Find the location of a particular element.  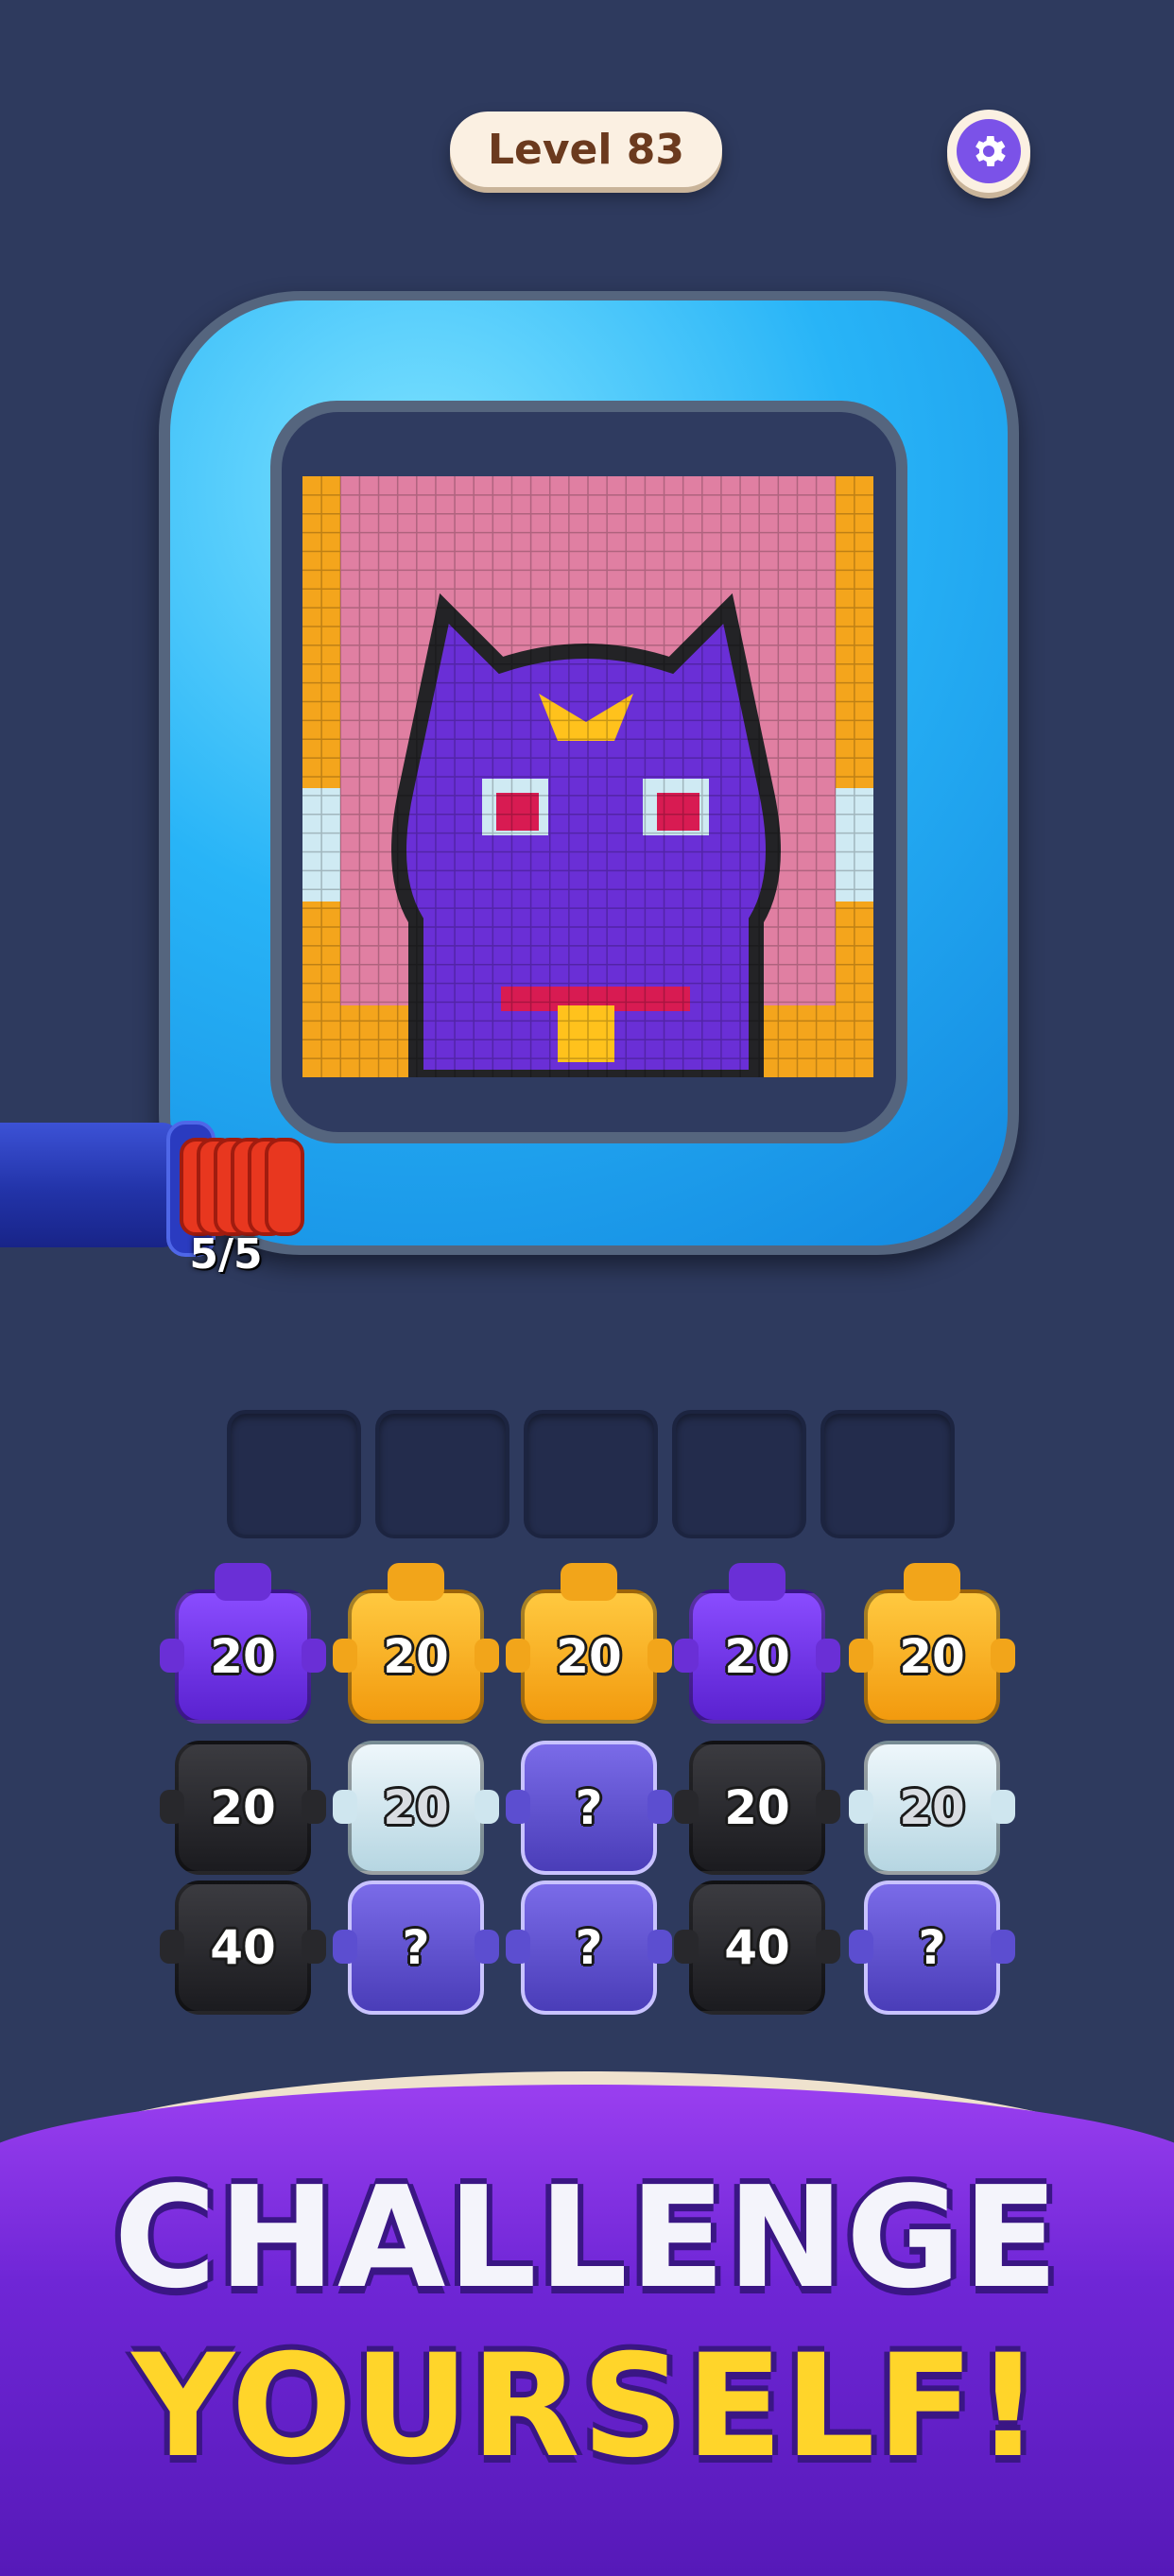

banner-line-1: CHALLENGE is located at coordinates (587, 2237).